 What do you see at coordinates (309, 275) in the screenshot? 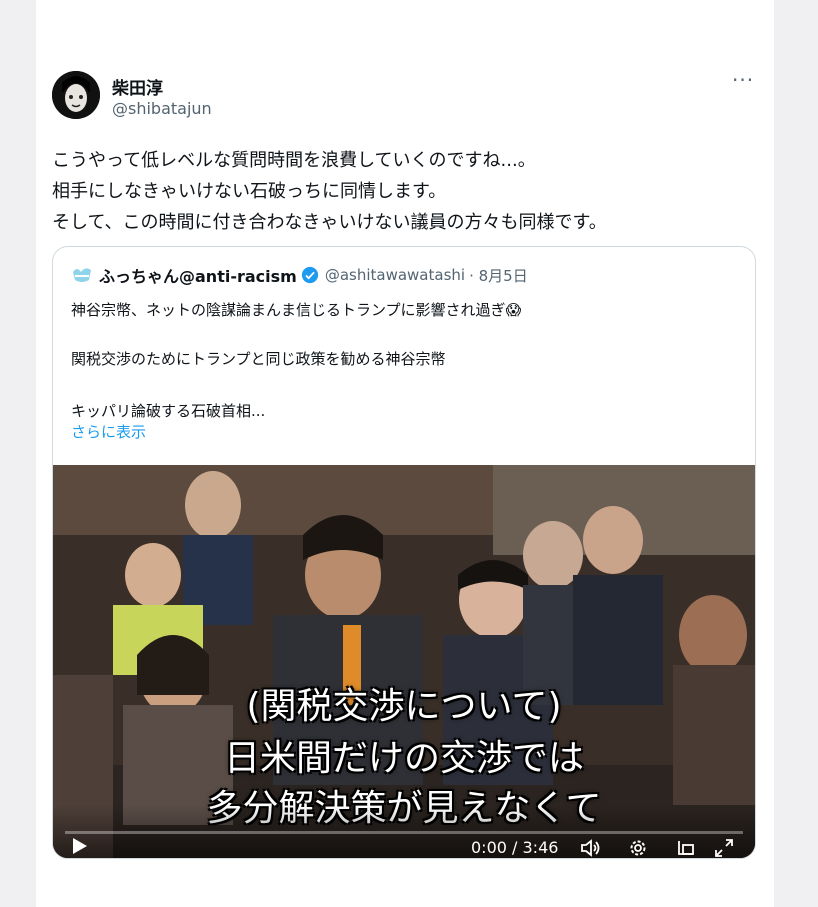
I see `verified-badge-icon` at bounding box center [309, 275].